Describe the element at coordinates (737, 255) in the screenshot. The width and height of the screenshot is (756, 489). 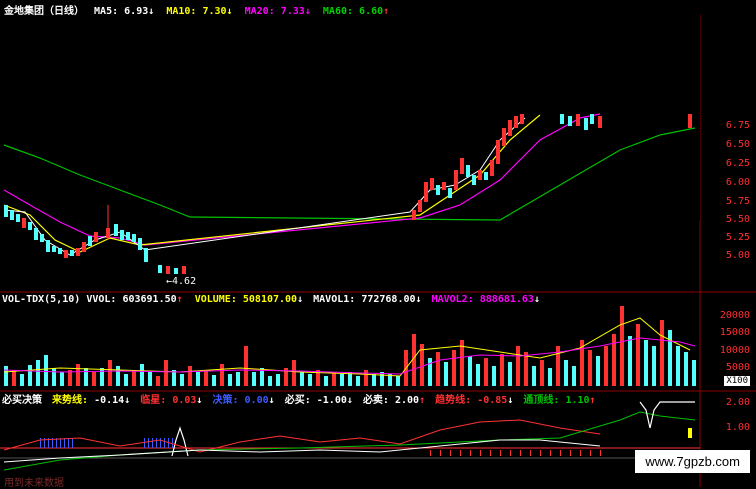
I see `price-tick: 5.00` at that location.